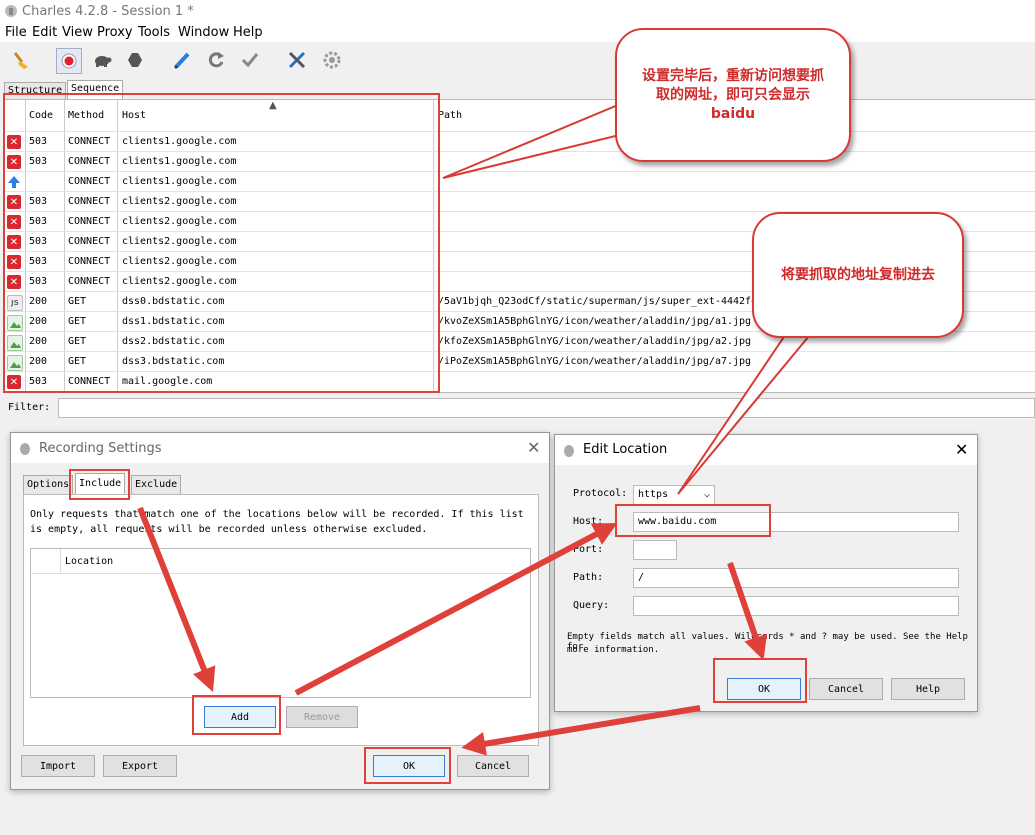 This screenshot has width=1035, height=835. I want to click on bubble2-pointer, so click(746, 404).